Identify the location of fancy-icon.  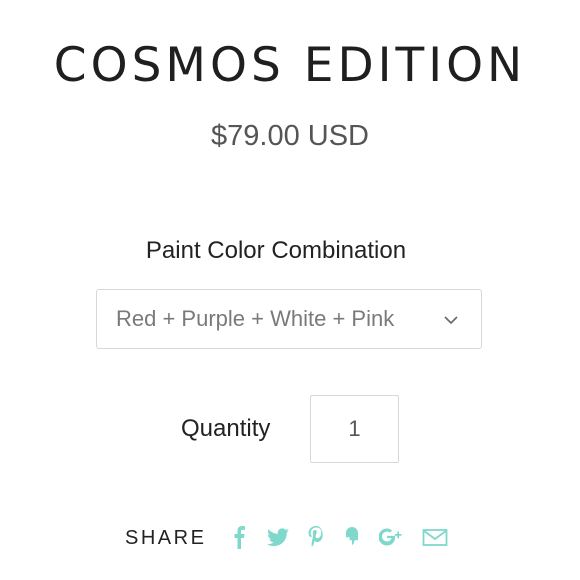
(352, 537).